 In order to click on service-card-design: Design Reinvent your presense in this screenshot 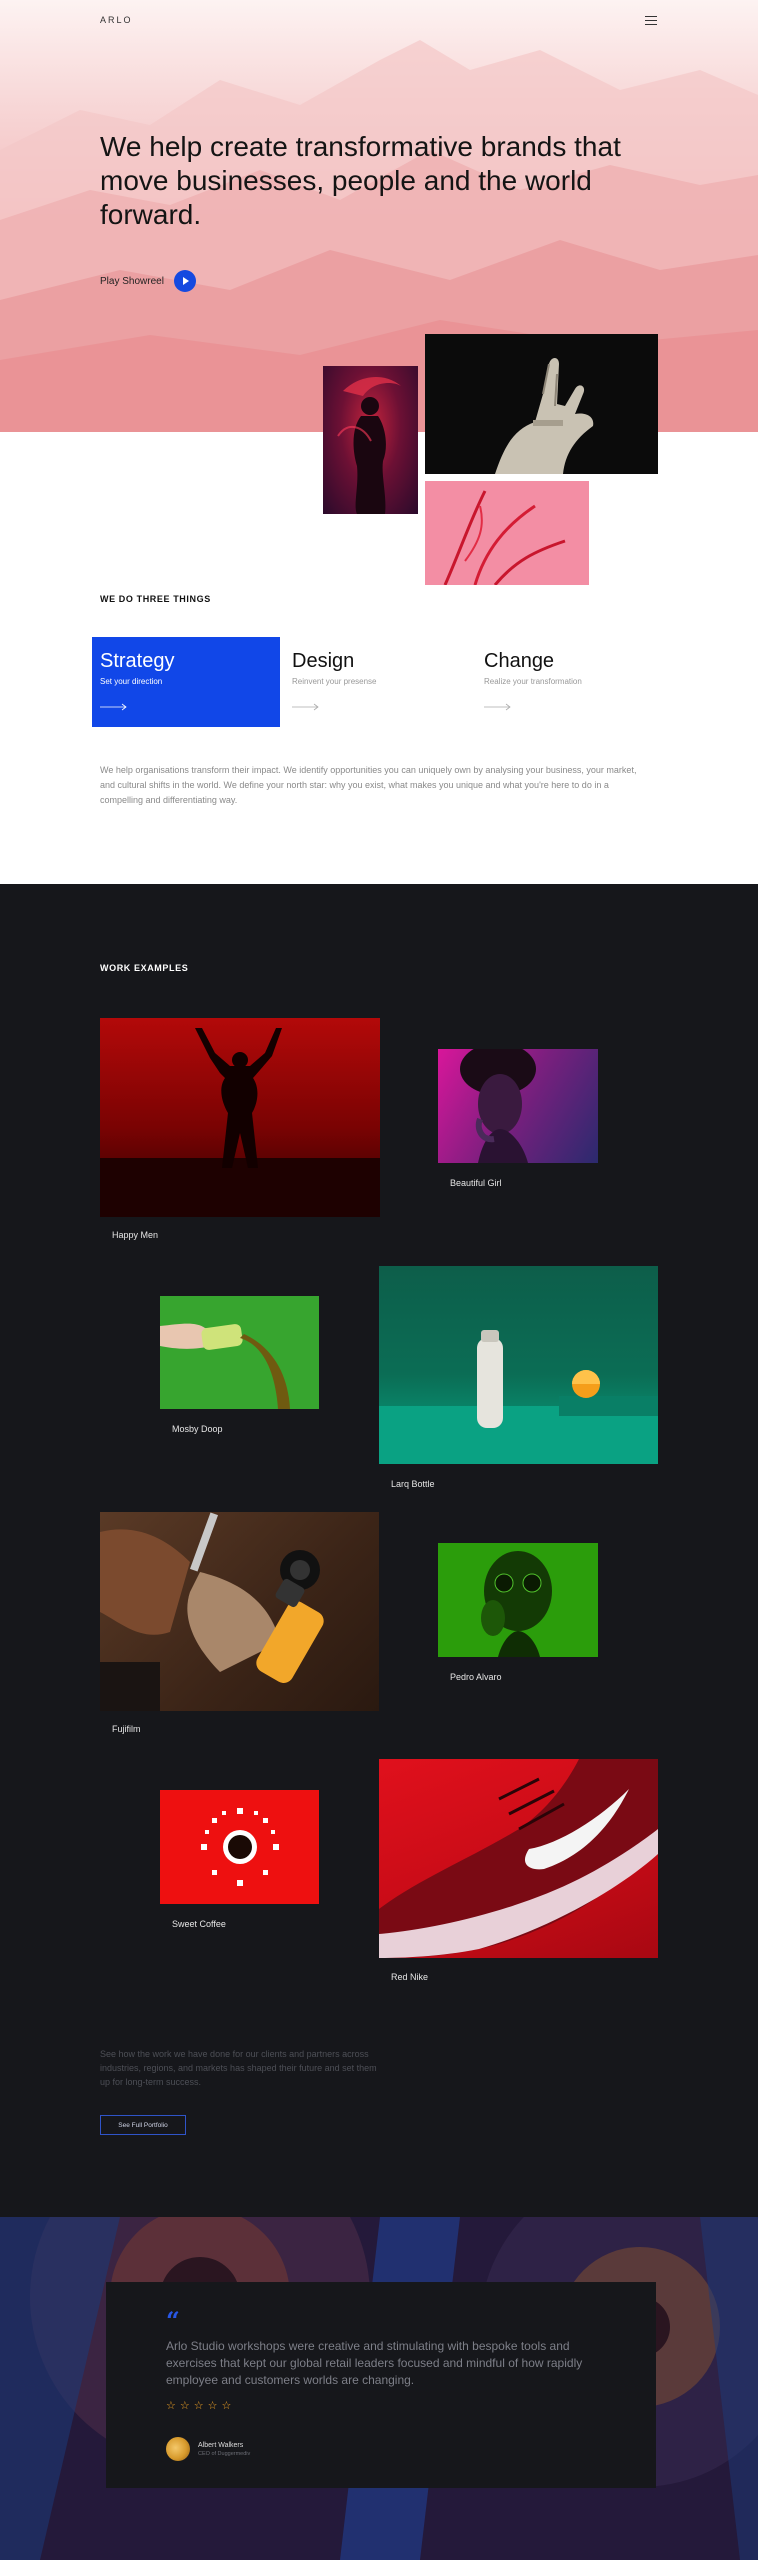, I will do `click(378, 682)`.